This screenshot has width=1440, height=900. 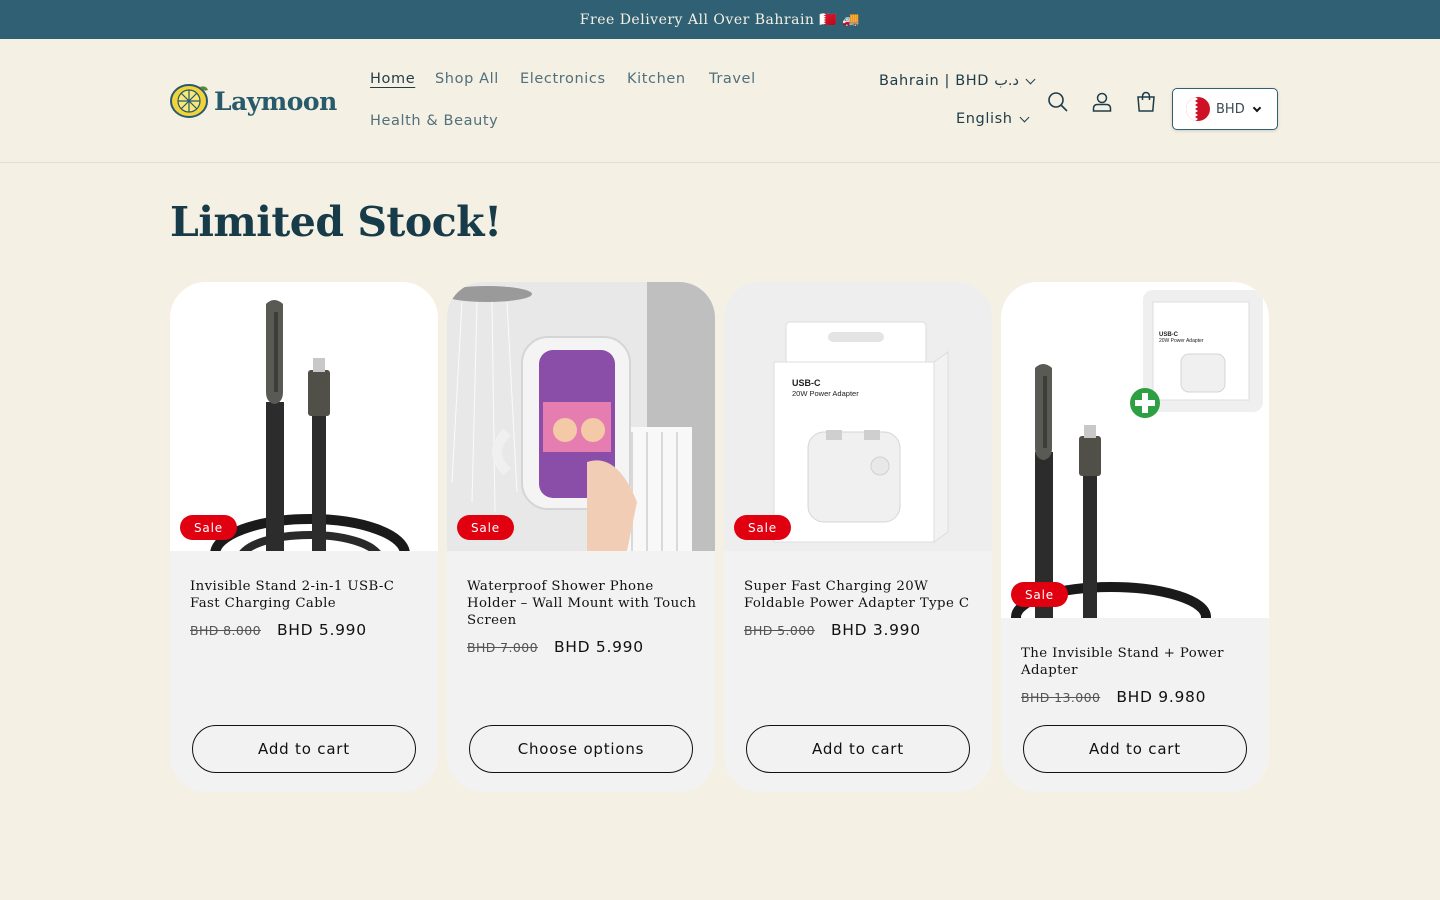 What do you see at coordinates (1113, 697) in the screenshot?
I see `product-price: BHD 13.000 BHD 9.980` at bounding box center [1113, 697].